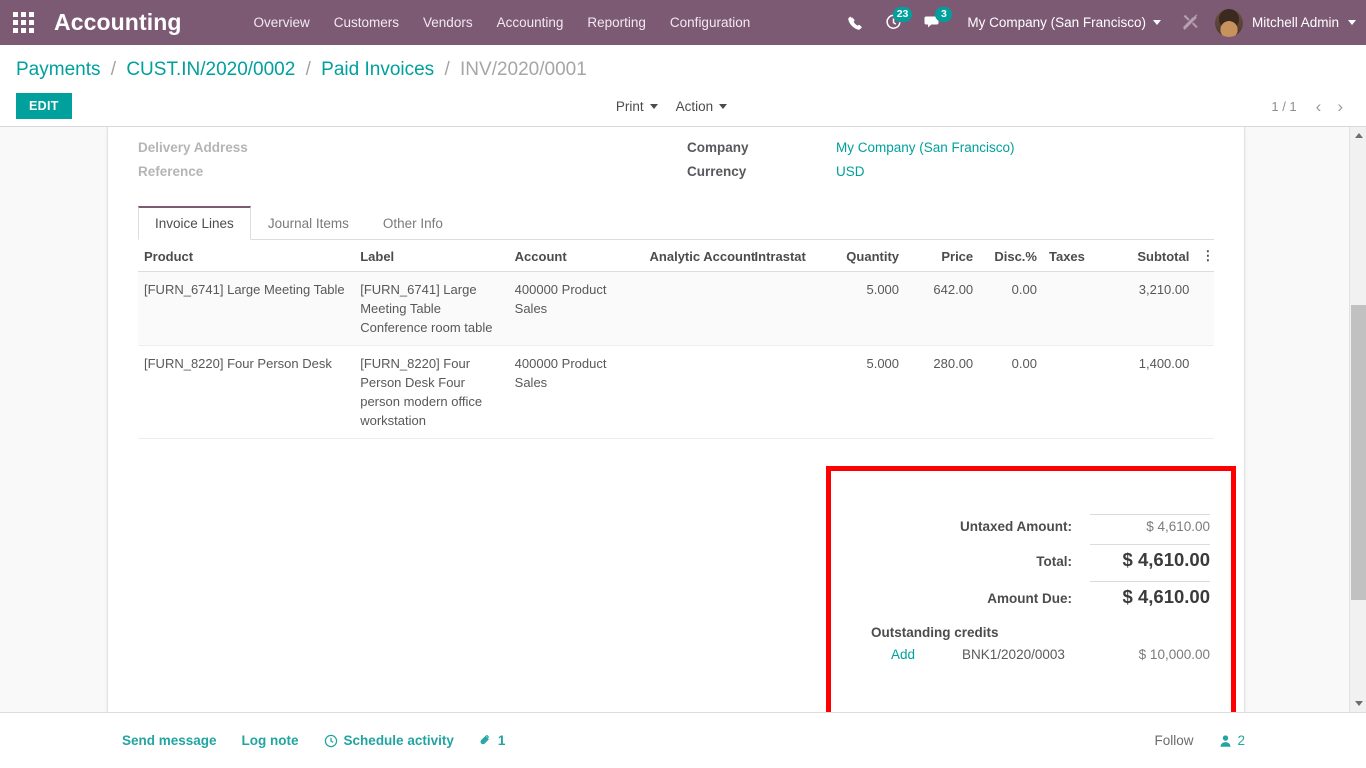 The height and width of the screenshot is (768, 1366). Describe the element at coordinates (933, 22) in the screenshot. I see `messages-chat-icon: 3` at that location.